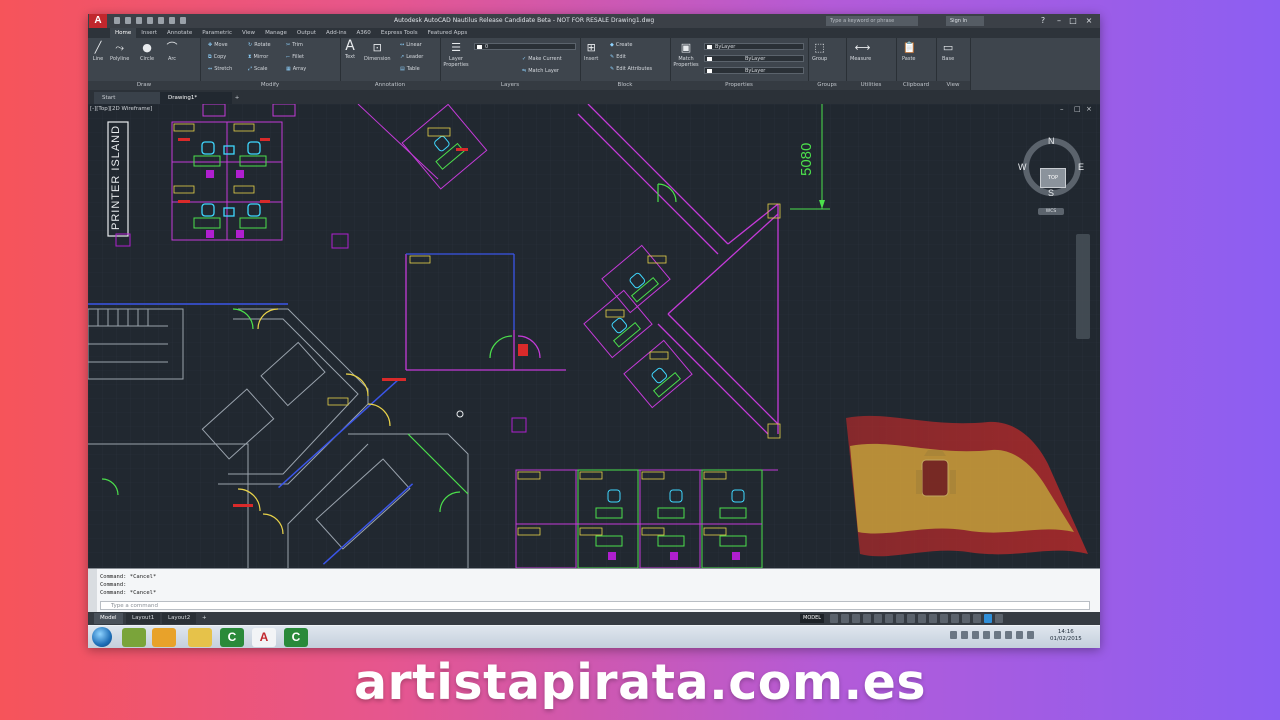  I want to click on linear-tool: ↔ Linear, so click(411, 45).